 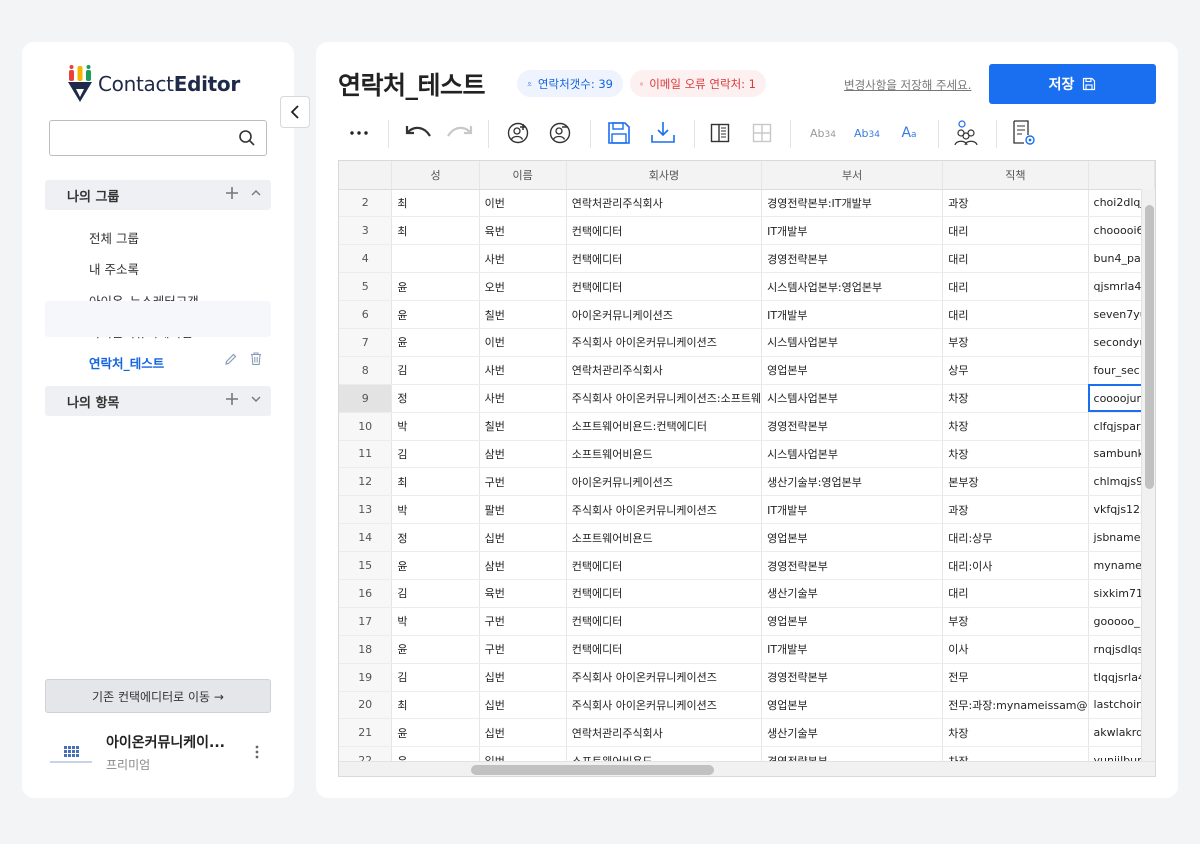 What do you see at coordinates (1015, 370) in the screenshot?
I see `table-cell: 상무` at bounding box center [1015, 370].